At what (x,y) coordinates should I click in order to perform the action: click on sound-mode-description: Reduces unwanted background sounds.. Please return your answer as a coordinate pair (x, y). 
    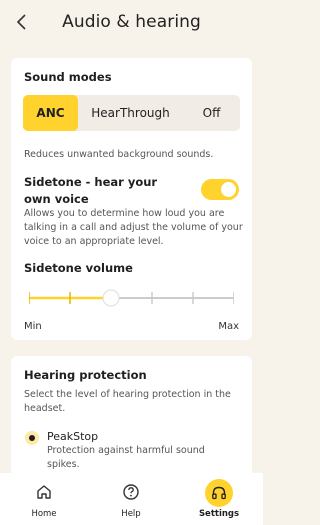
    Looking at the image, I should click on (119, 154).